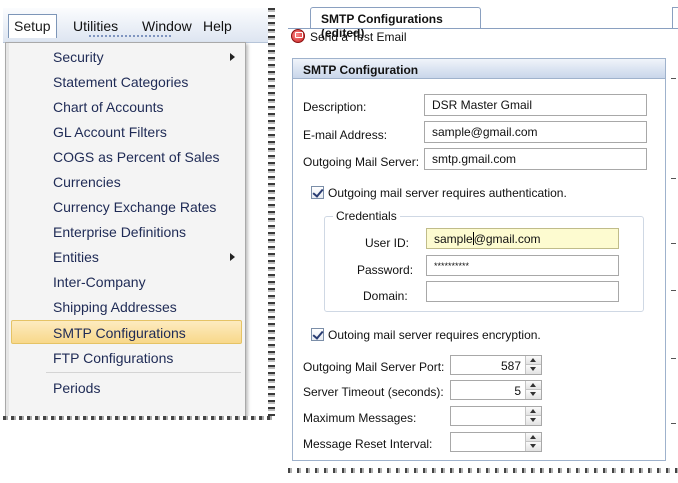 This screenshot has height=483, width=678. I want to click on menu-item-gl-account-filters: GL Account Filters, so click(129, 132).